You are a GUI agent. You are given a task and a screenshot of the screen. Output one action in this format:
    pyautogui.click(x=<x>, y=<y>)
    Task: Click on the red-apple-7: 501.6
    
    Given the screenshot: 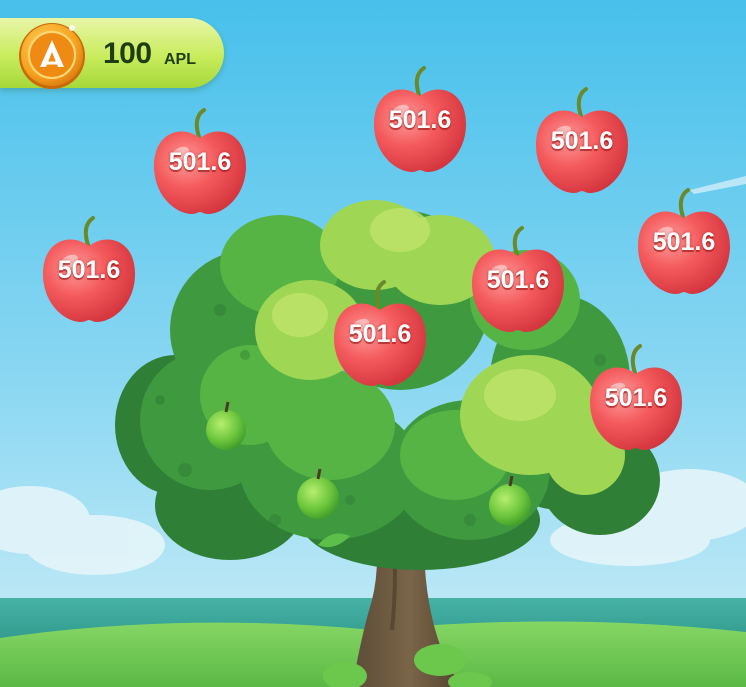 What is the action you would take?
    pyautogui.click(x=380, y=334)
    